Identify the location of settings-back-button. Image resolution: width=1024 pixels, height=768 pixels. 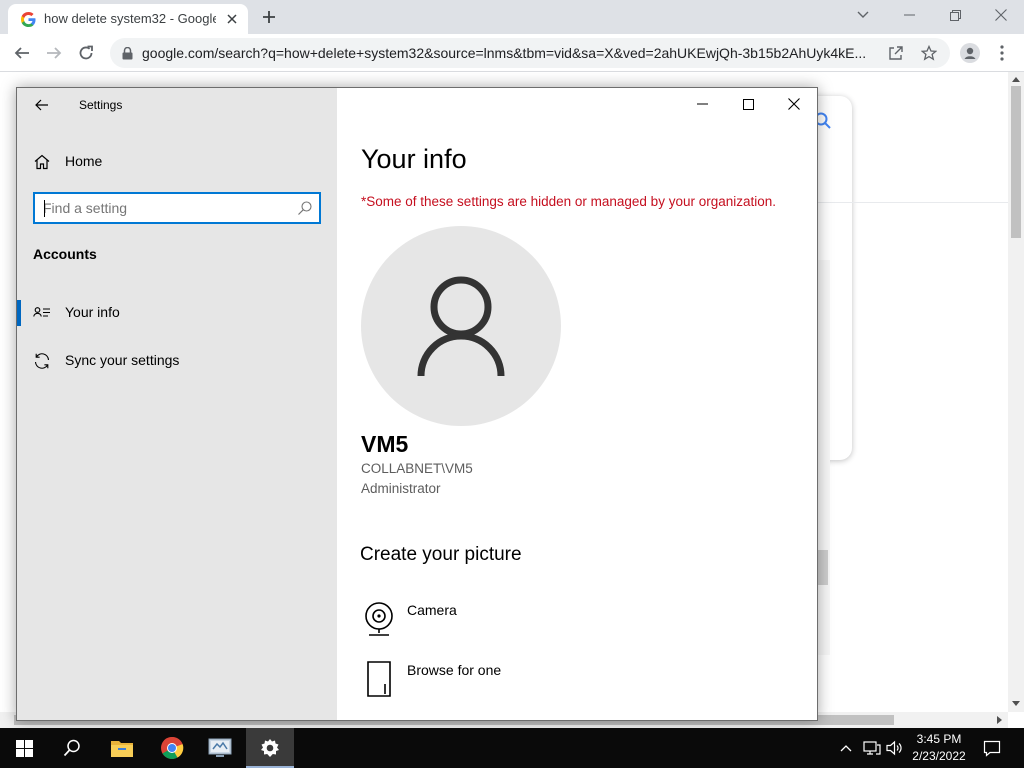
(42, 105).